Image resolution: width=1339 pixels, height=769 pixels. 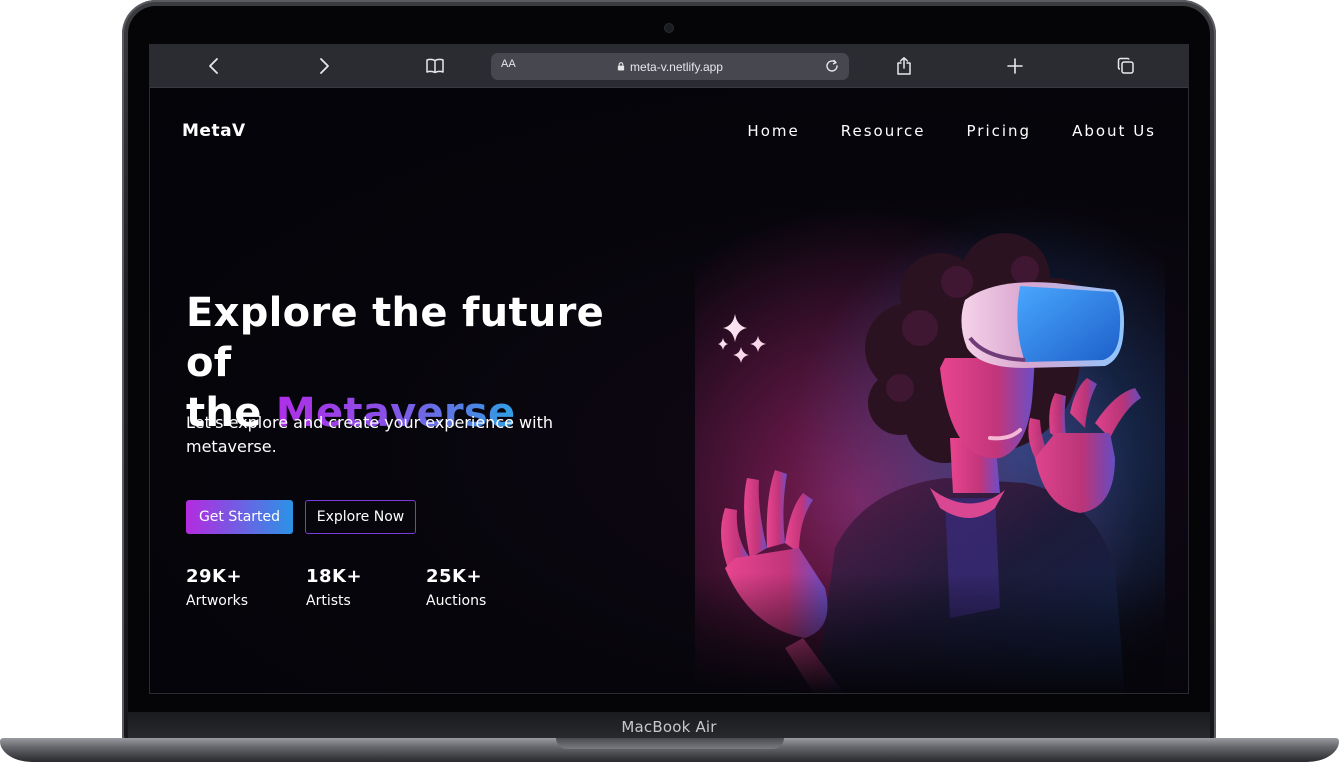 What do you see at coordinates (1114, 131) in the screenshot?
I see `nav-about-us: About Us` at bounding box center [1114, 131].